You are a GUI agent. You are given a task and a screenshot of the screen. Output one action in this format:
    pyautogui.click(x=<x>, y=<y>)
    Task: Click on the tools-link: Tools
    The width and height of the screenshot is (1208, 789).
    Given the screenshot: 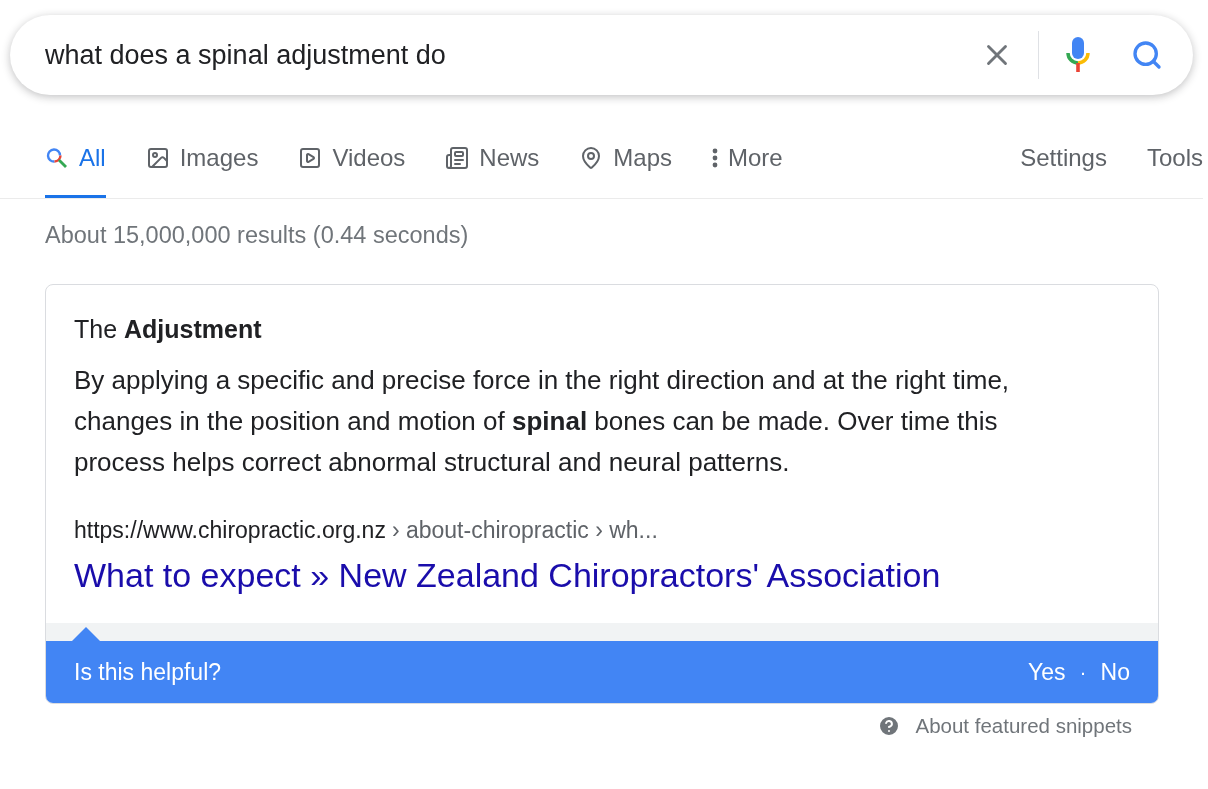 What is the action you would take?
    pyautogui.click(x=1174, y=146)
    